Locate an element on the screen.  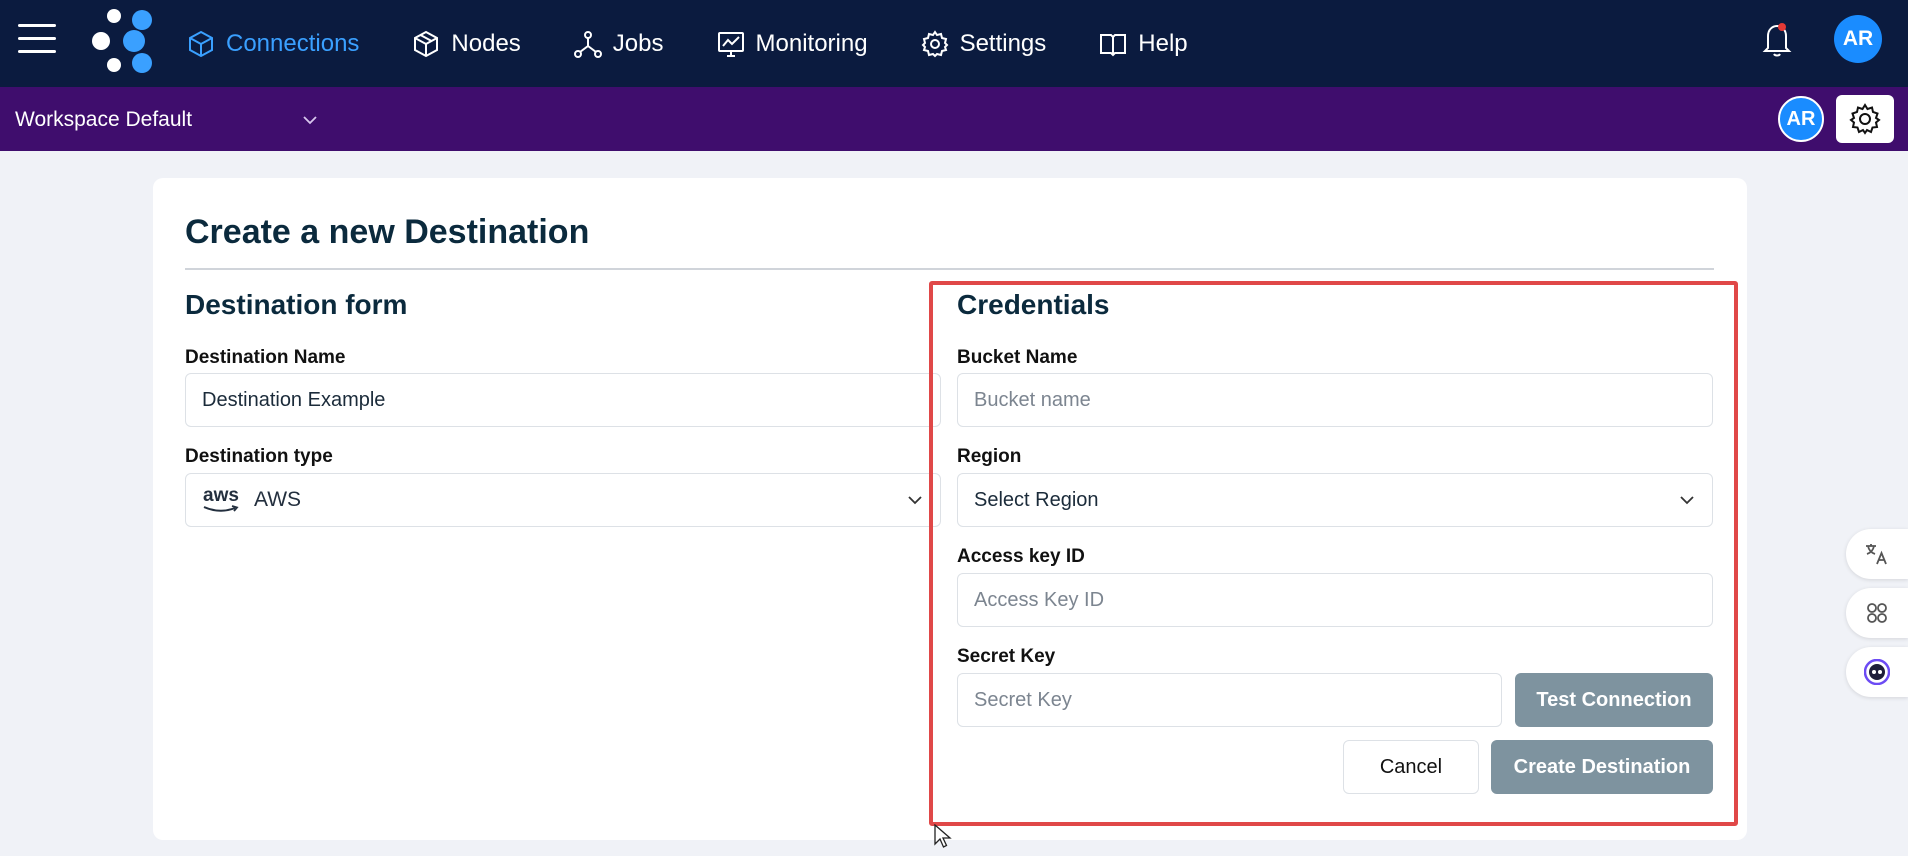
user-avatar: AR is located at coordinates (1858, 39).